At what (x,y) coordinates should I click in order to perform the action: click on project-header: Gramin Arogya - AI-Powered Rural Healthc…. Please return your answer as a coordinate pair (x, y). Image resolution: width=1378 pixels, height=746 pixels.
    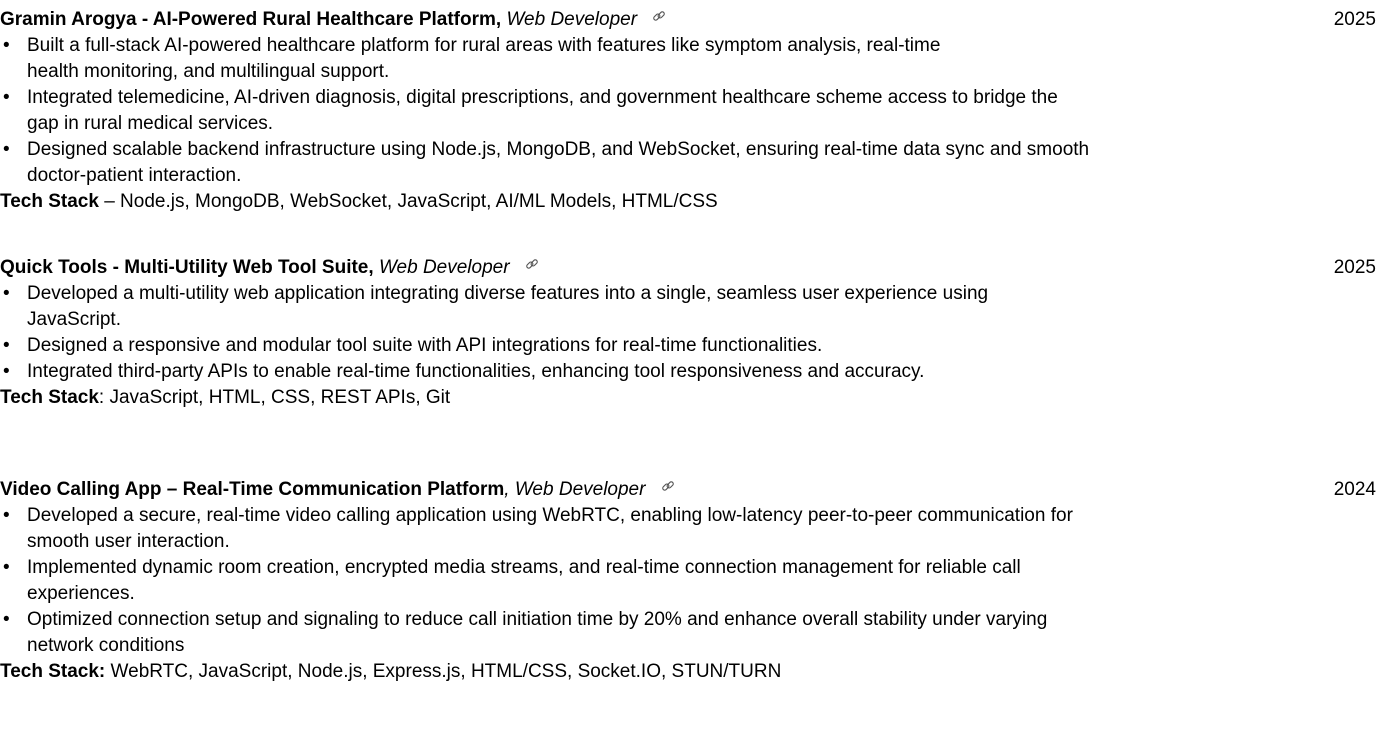
    Looking at the image, I should click on (689, 20).